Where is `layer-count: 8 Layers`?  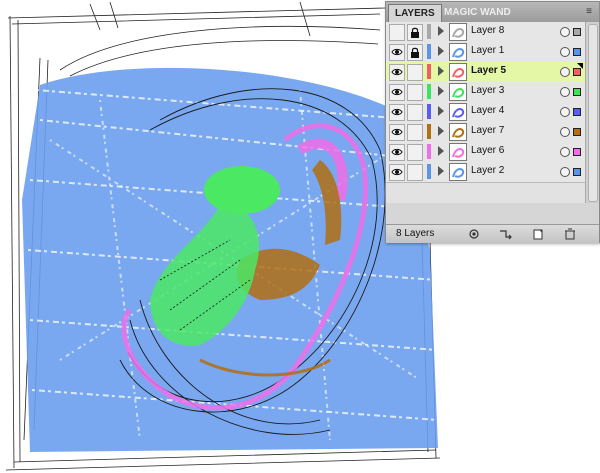
layer-count: 8 Layers is located at coordinates (415, 233).